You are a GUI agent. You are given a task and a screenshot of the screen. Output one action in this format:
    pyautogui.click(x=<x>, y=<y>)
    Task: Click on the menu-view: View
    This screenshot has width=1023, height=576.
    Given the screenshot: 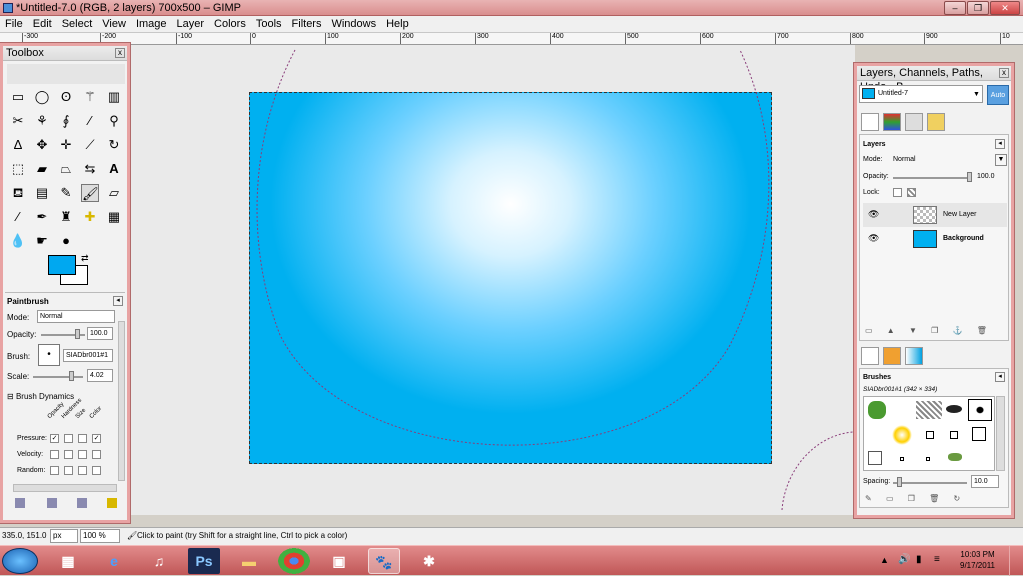 What is the action you would take?
    pyautogui.click(x=114, y=24)
    